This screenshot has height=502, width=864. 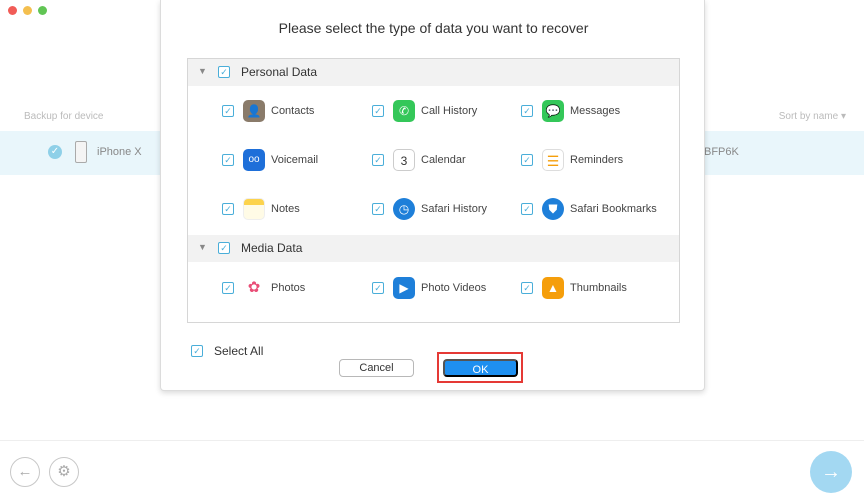 I want to click on contacts-icon: 👤, so click(x=254, y=111).